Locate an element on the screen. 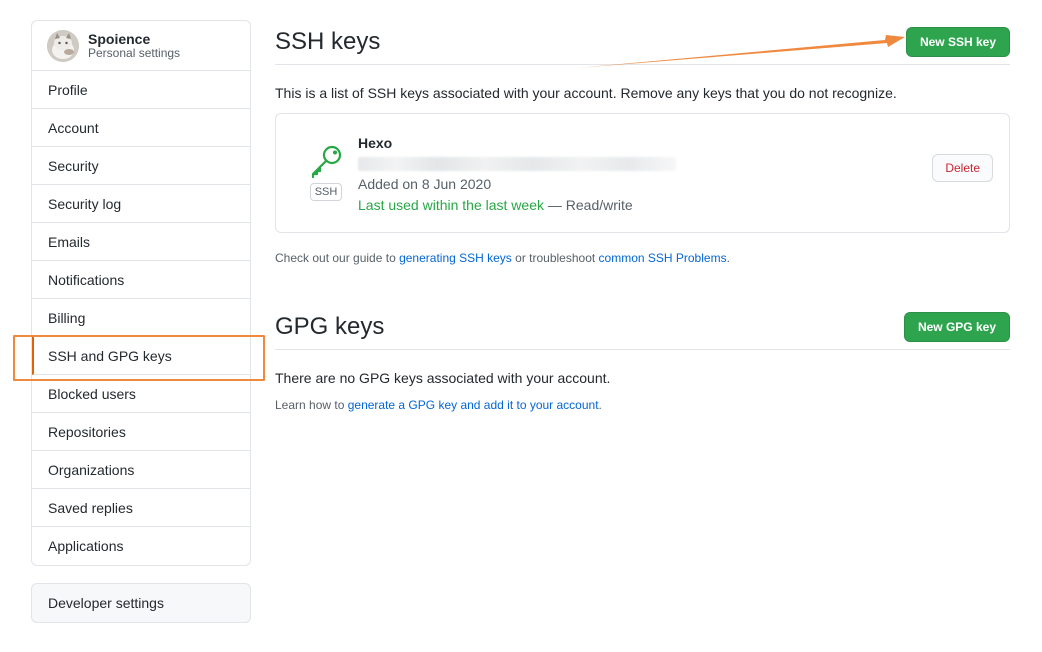 This screenshot has height=652, width=1042. gpg-subhead: GPG keys New GPG key is located at coordinates (642, 327).